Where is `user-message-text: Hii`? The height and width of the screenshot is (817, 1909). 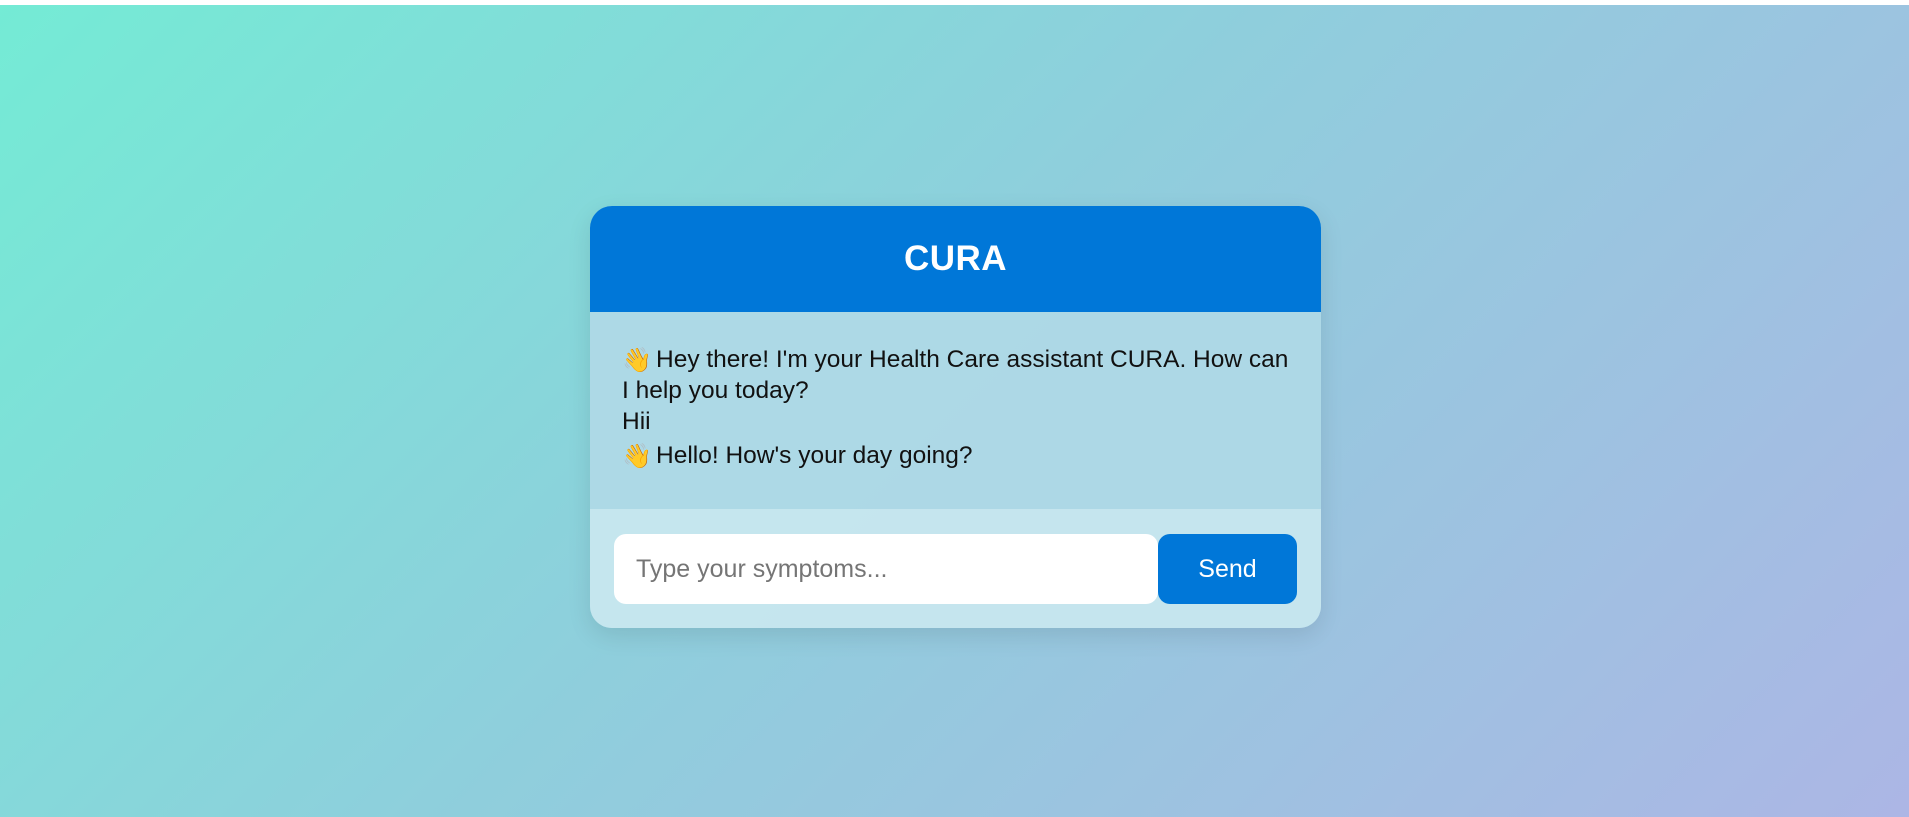
user-message-text: Hii is located at coordinates (636, 421).